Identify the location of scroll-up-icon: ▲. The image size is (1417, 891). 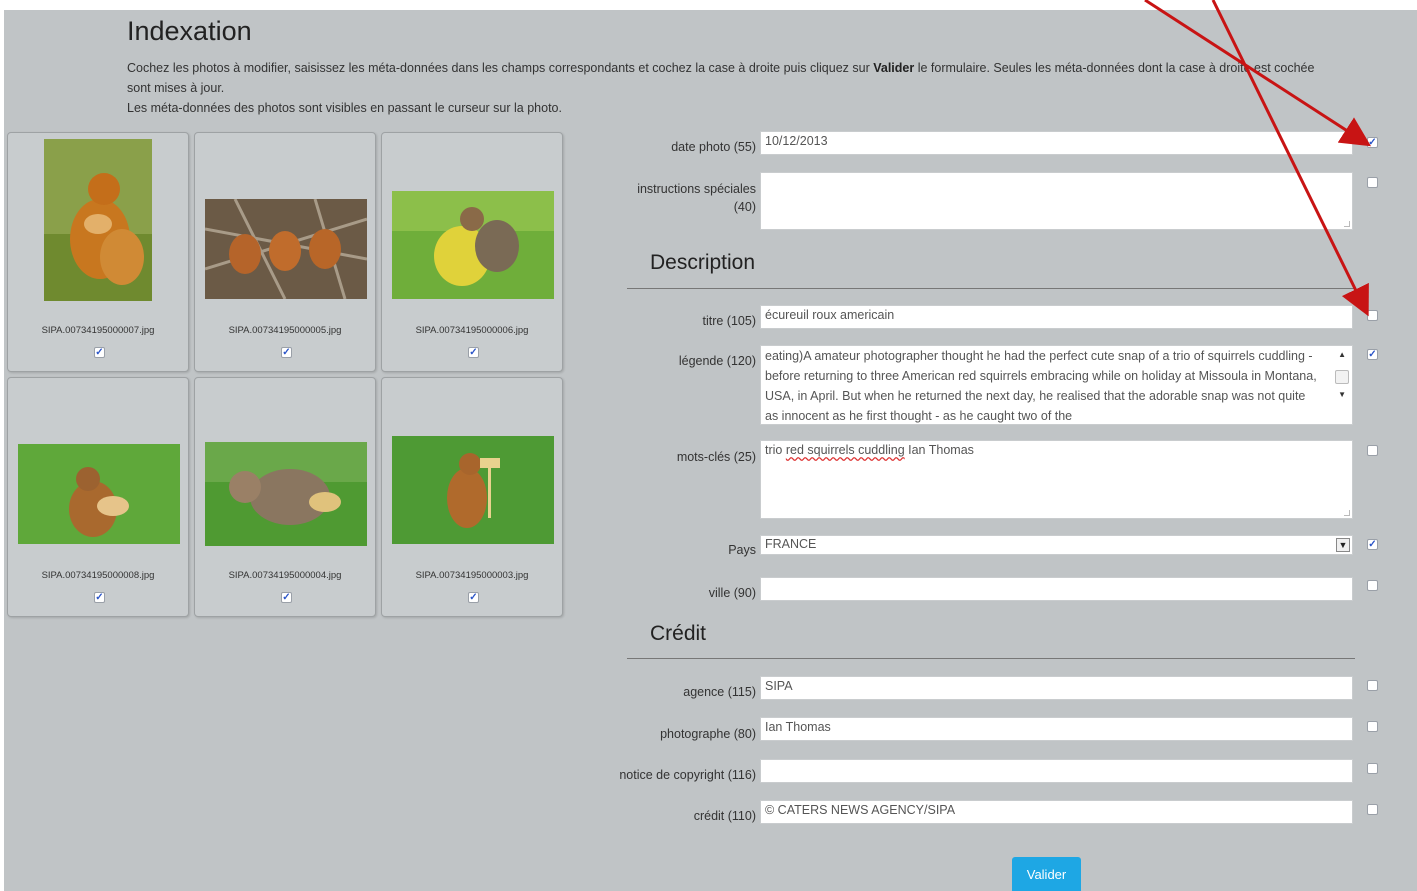
(1342, 354).